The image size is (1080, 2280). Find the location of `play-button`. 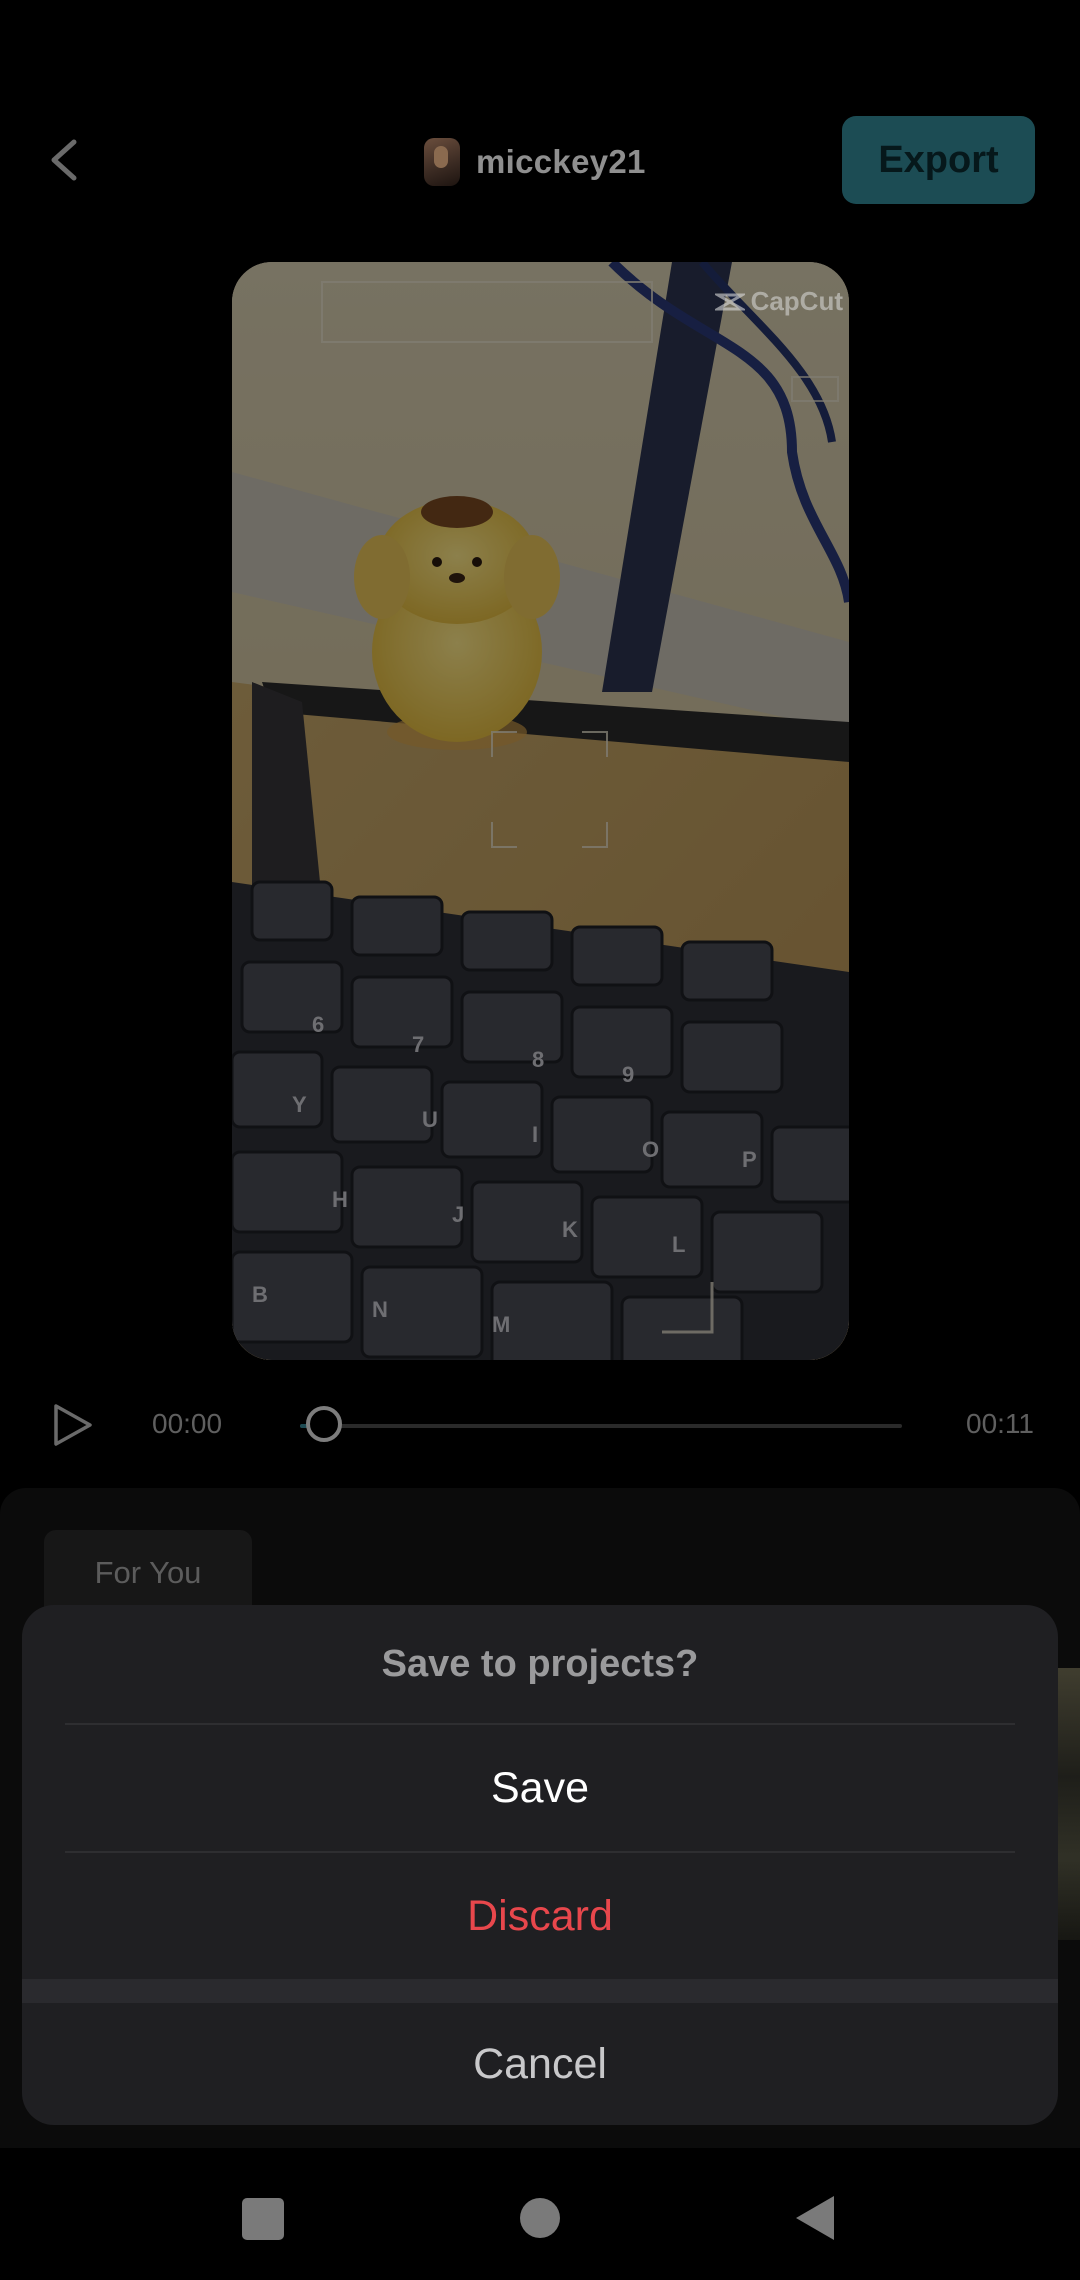

play-button is located at coordinates (73, 1425).